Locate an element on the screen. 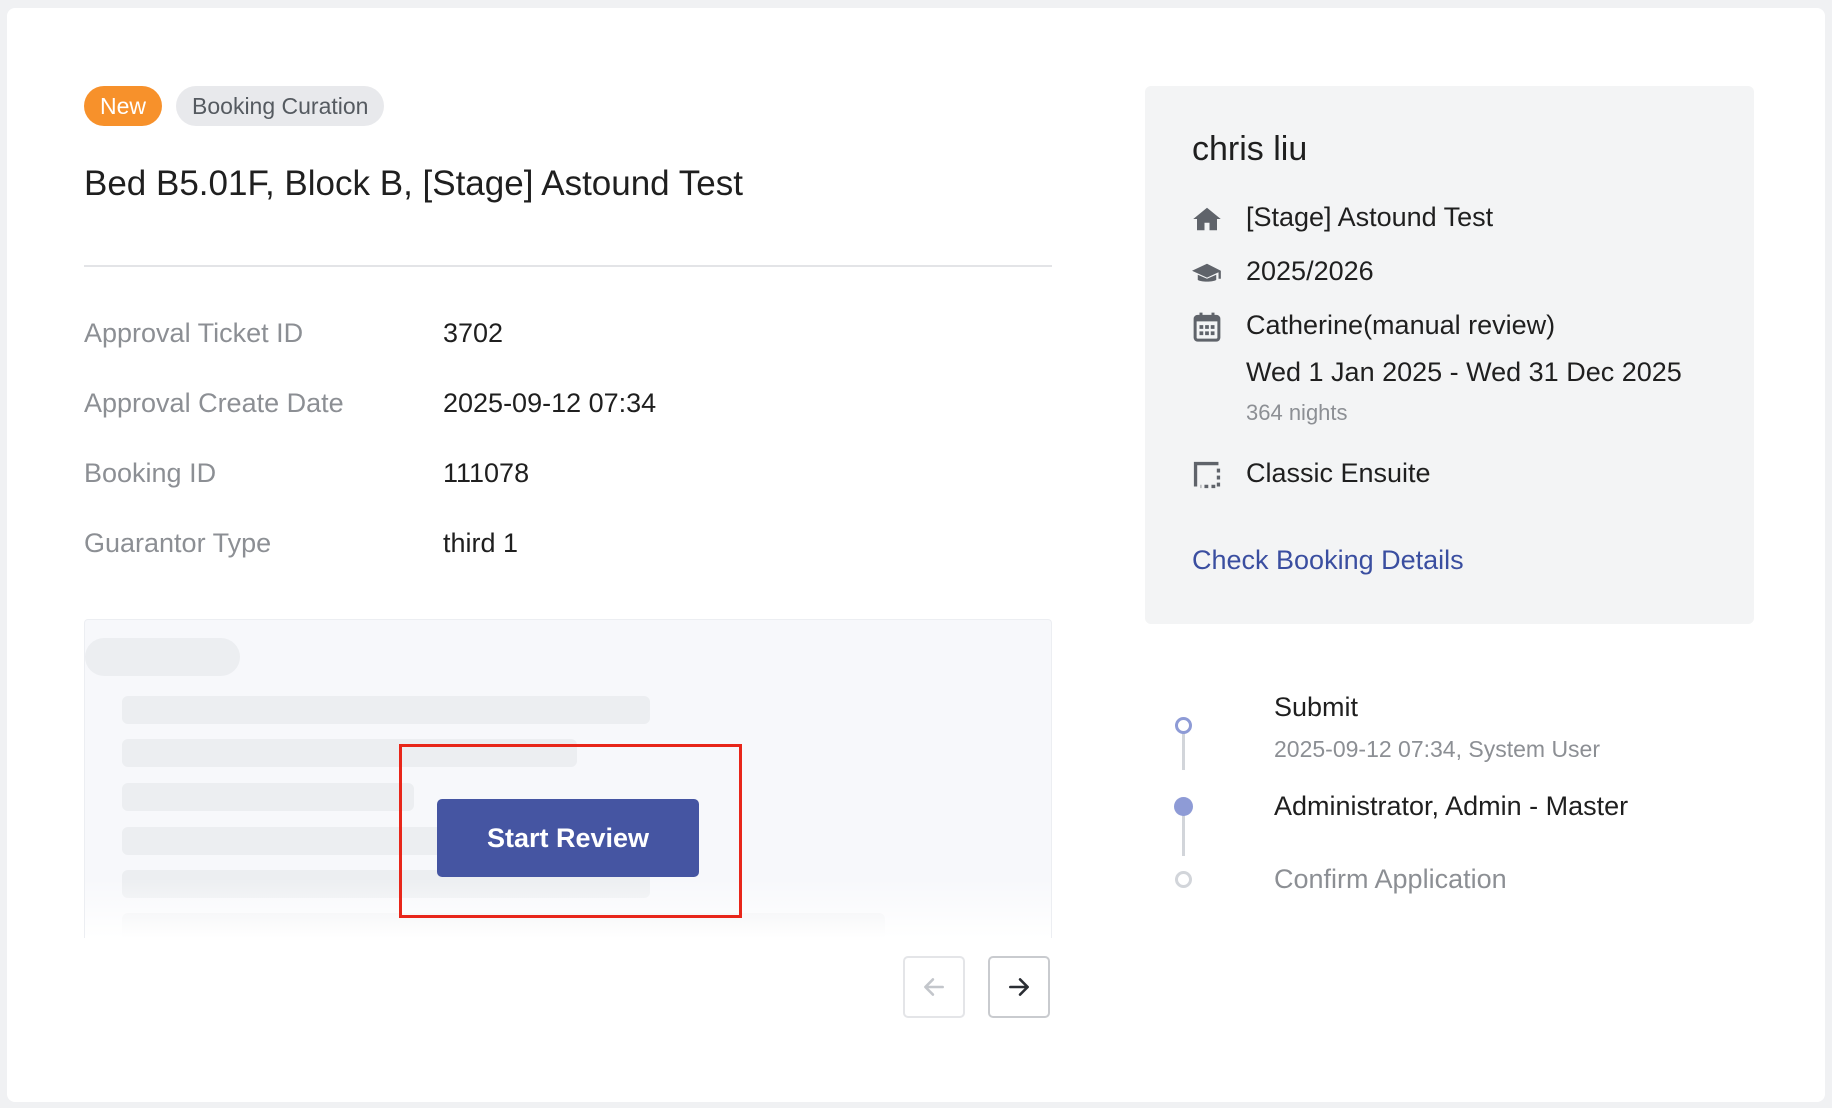 This screenshot has width=1832, height=1108. guest-name: chris liu is located at coordinates (1250, 149).